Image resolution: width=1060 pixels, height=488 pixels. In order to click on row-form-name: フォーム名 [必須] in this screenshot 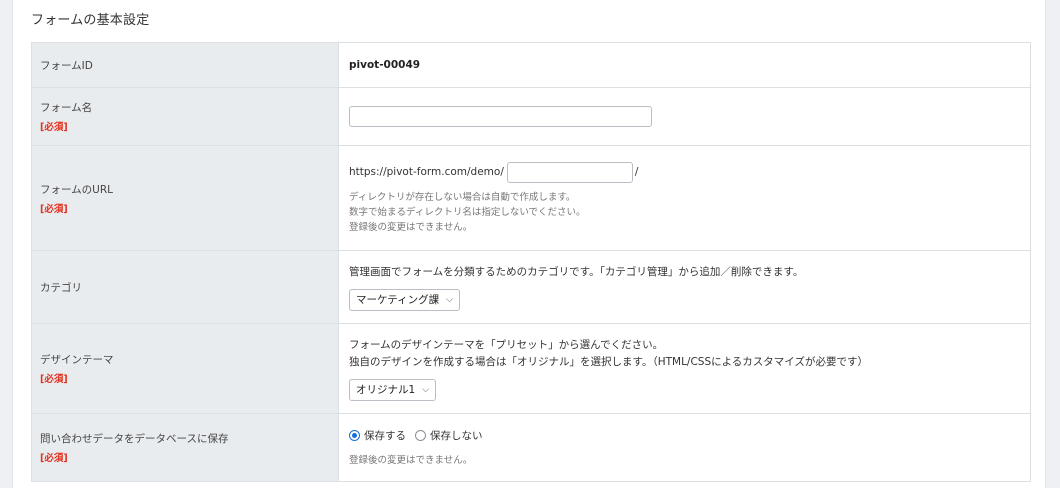, I will do `click(531, 116)`.